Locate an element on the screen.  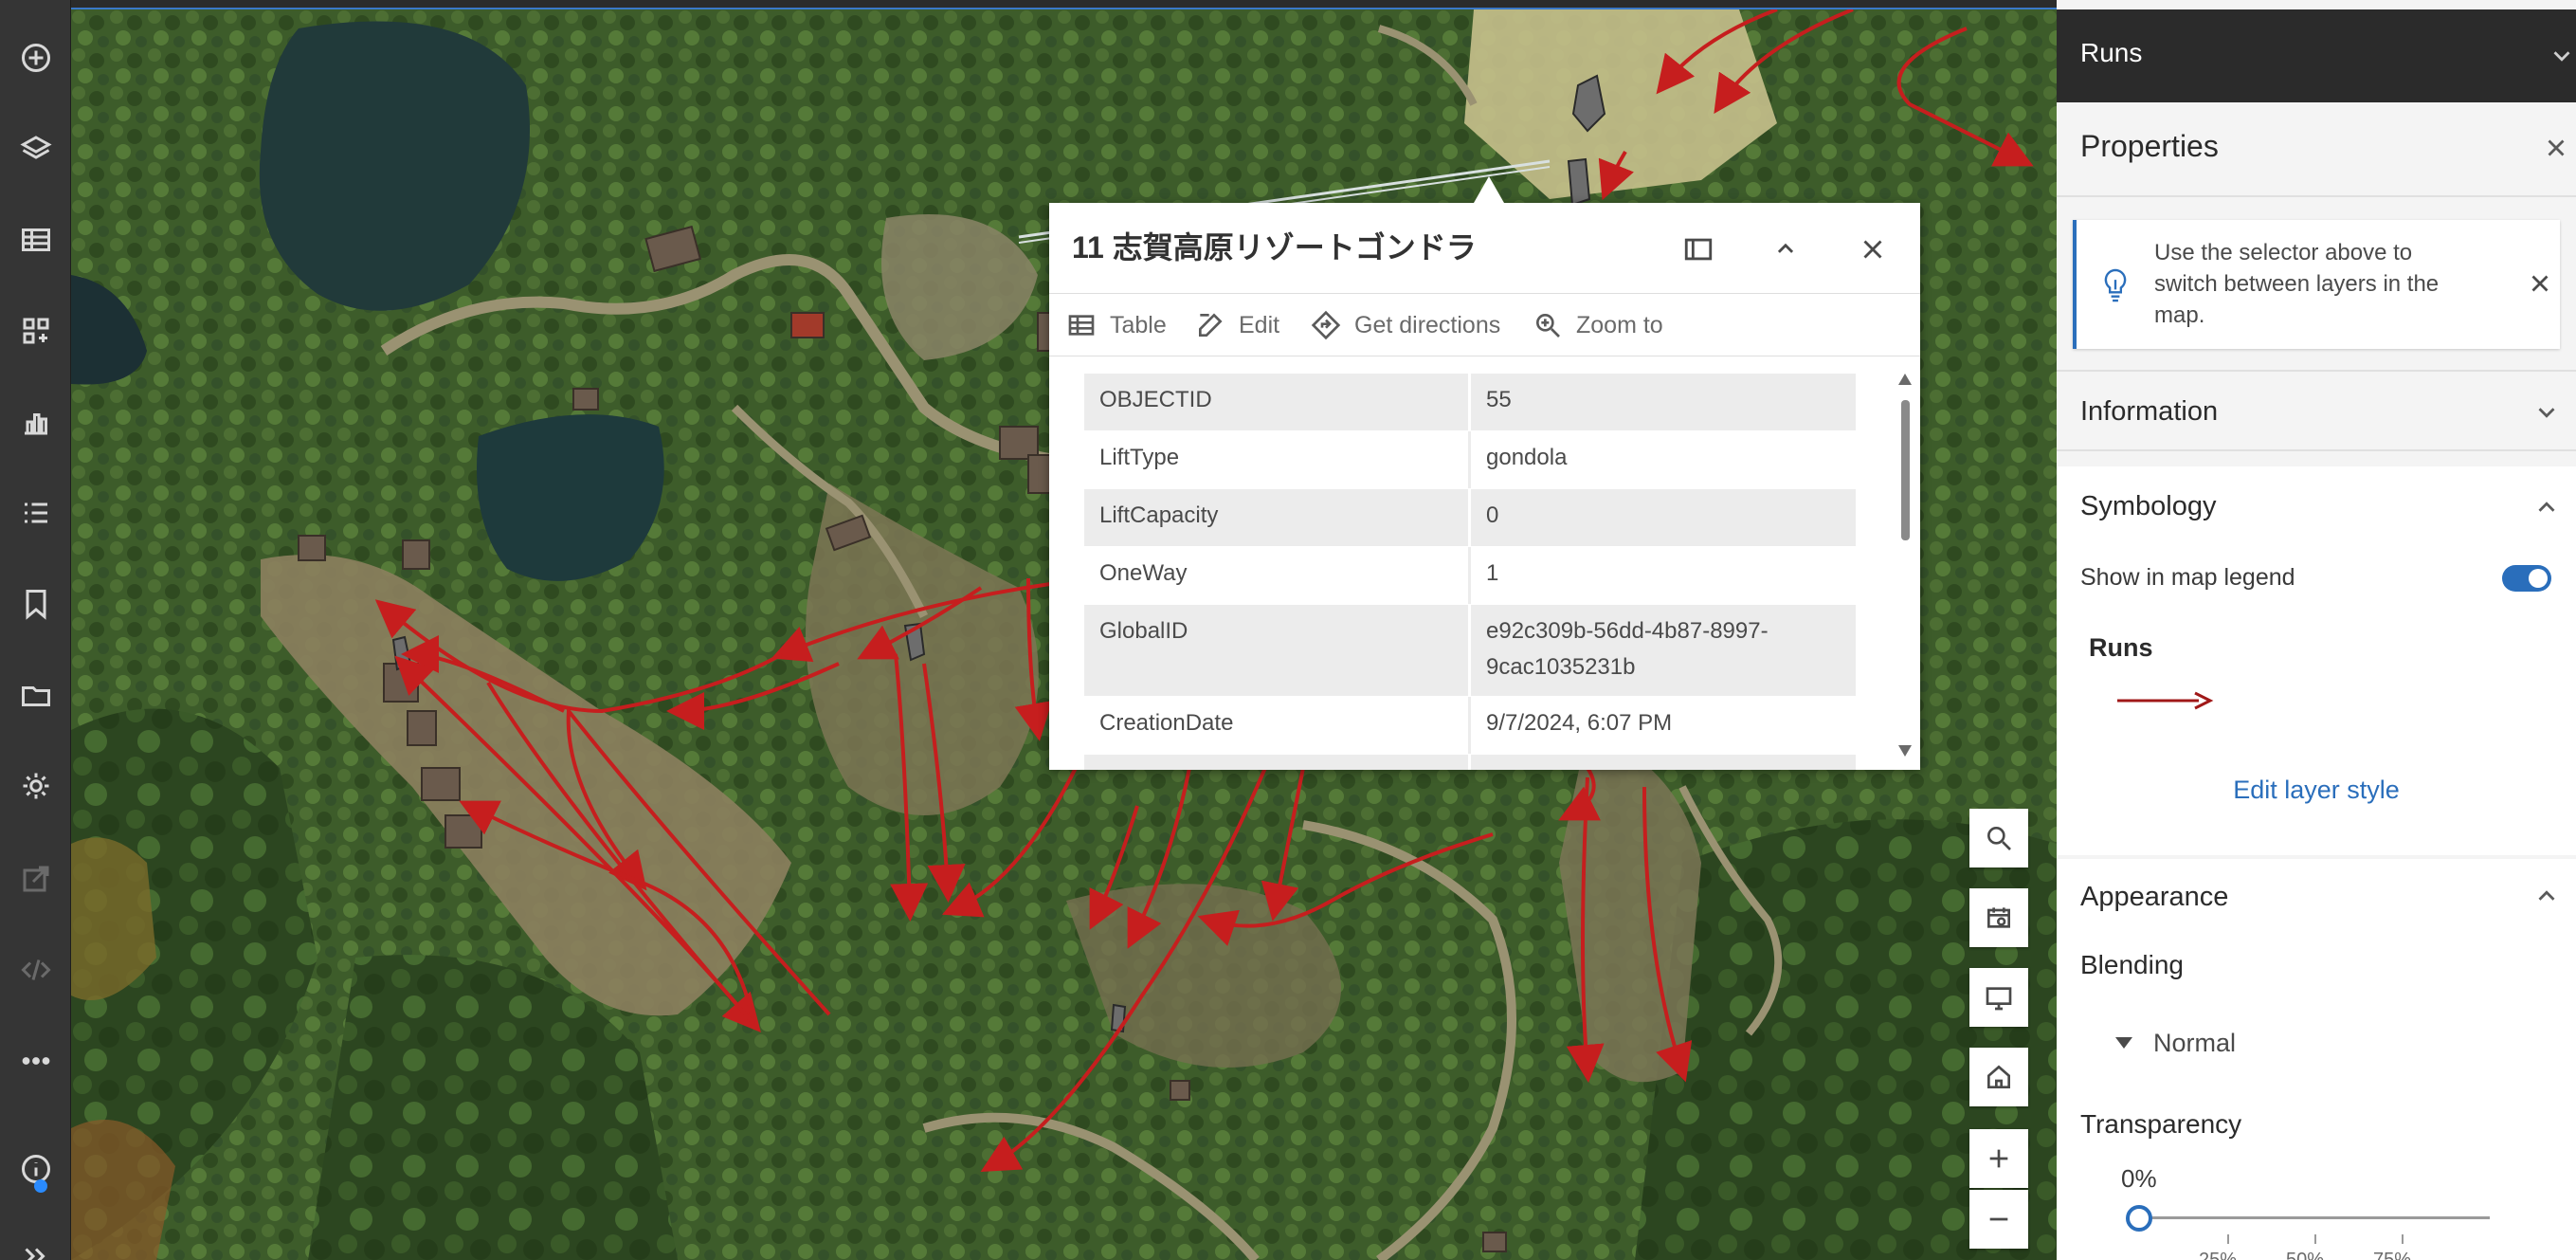
dismiss-notice-button is located at coordinates (2540, 284).